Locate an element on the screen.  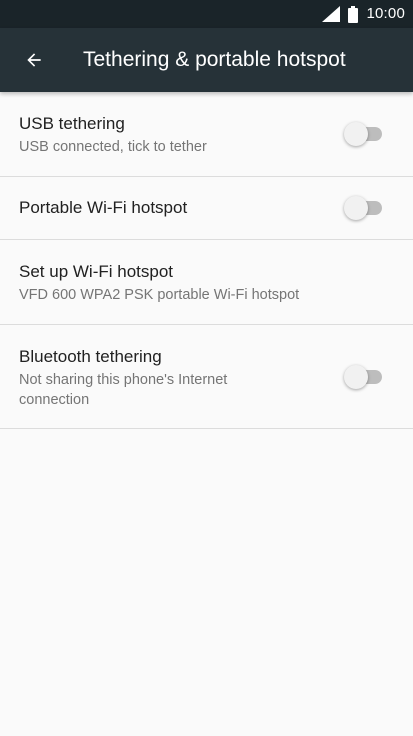
status-time: 10:00 is located at coordinates (385, 13).